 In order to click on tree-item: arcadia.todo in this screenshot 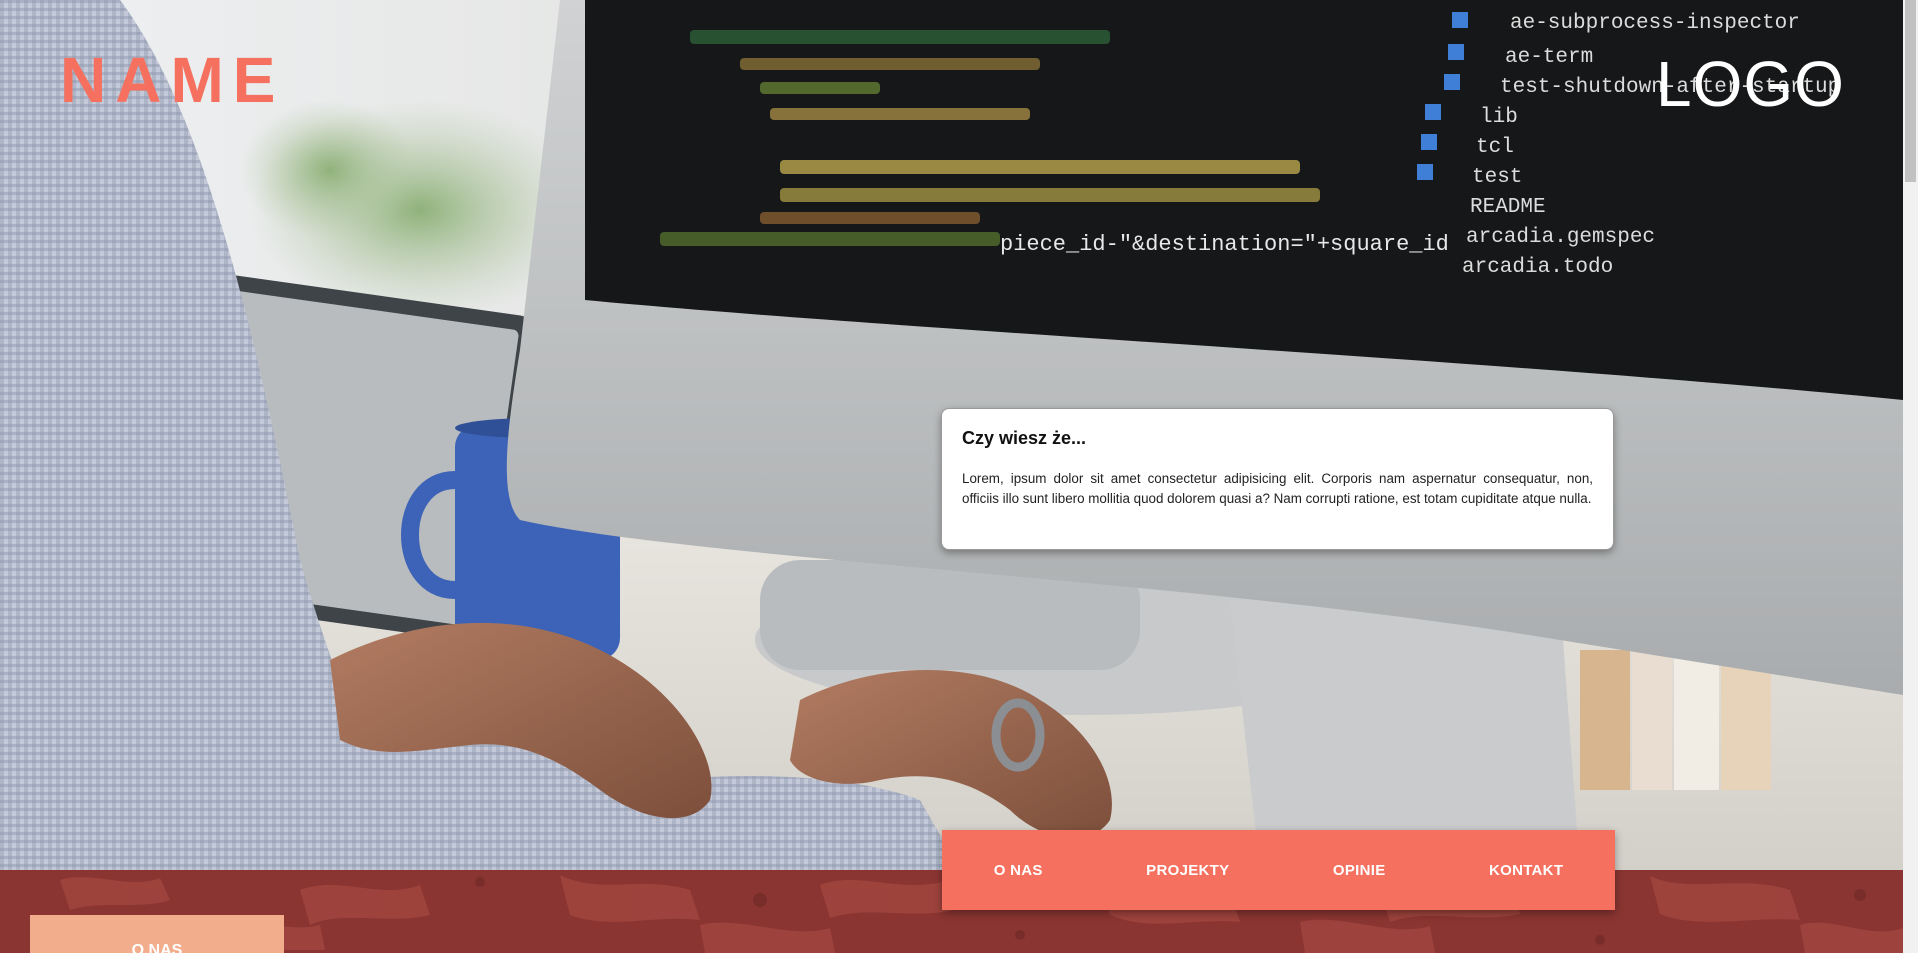, I will do `click(1537, 267)`.